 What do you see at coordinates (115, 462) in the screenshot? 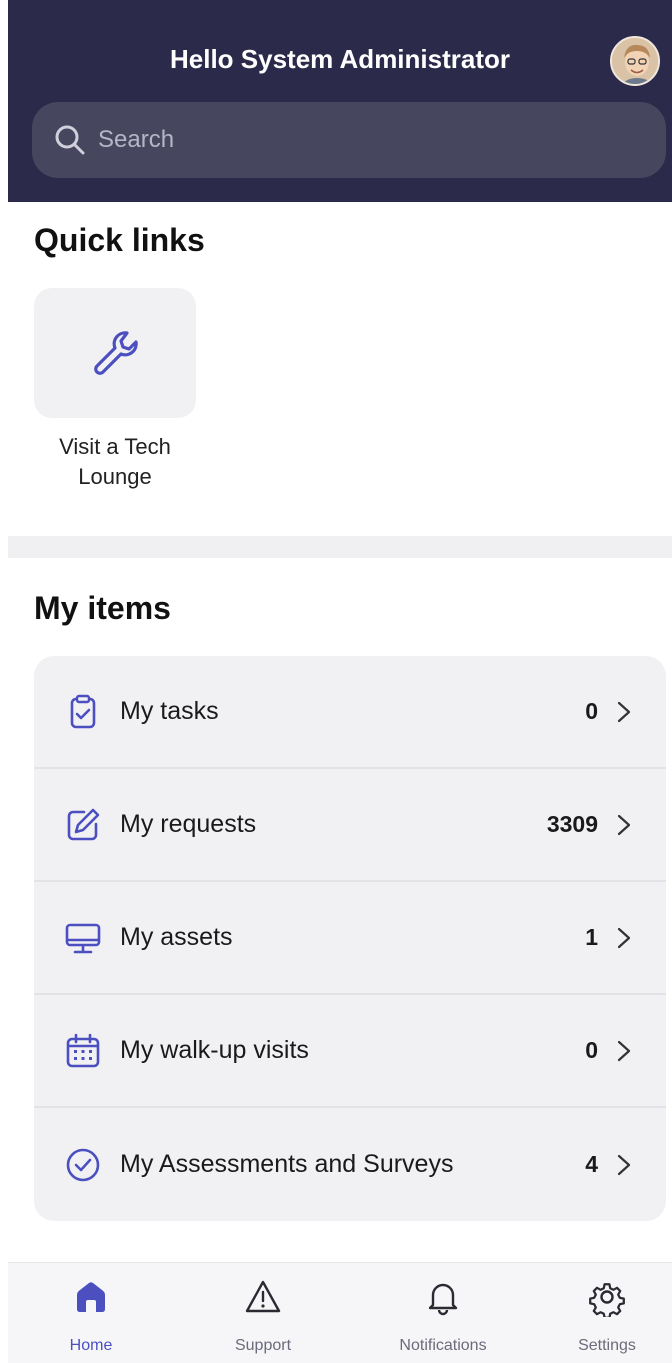
I see `quick-link-label: Visit a Tech Lounge` at bounding box center [115, 462].